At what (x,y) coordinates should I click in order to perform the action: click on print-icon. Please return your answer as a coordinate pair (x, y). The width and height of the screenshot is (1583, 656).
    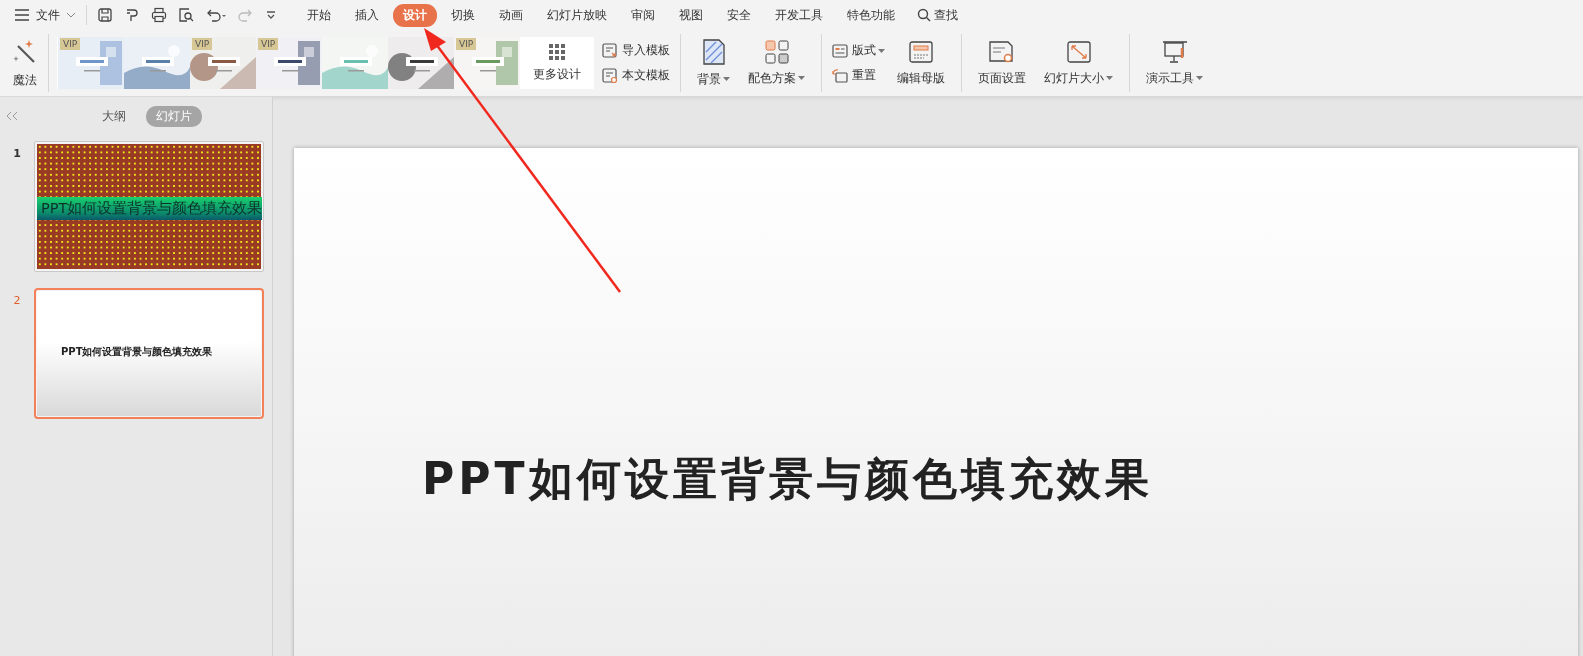
    Looking at the image, I should click on (159, 15).